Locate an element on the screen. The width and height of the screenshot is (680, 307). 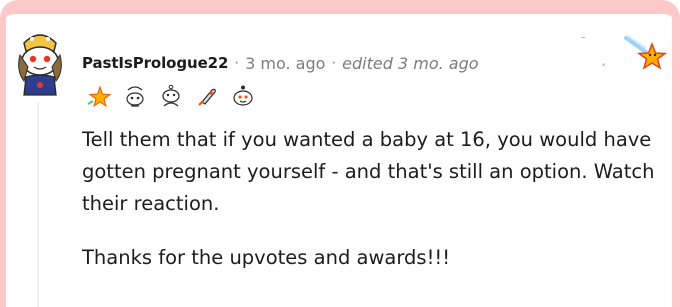
thread-collapse-line is located at coordinates (38, 204).